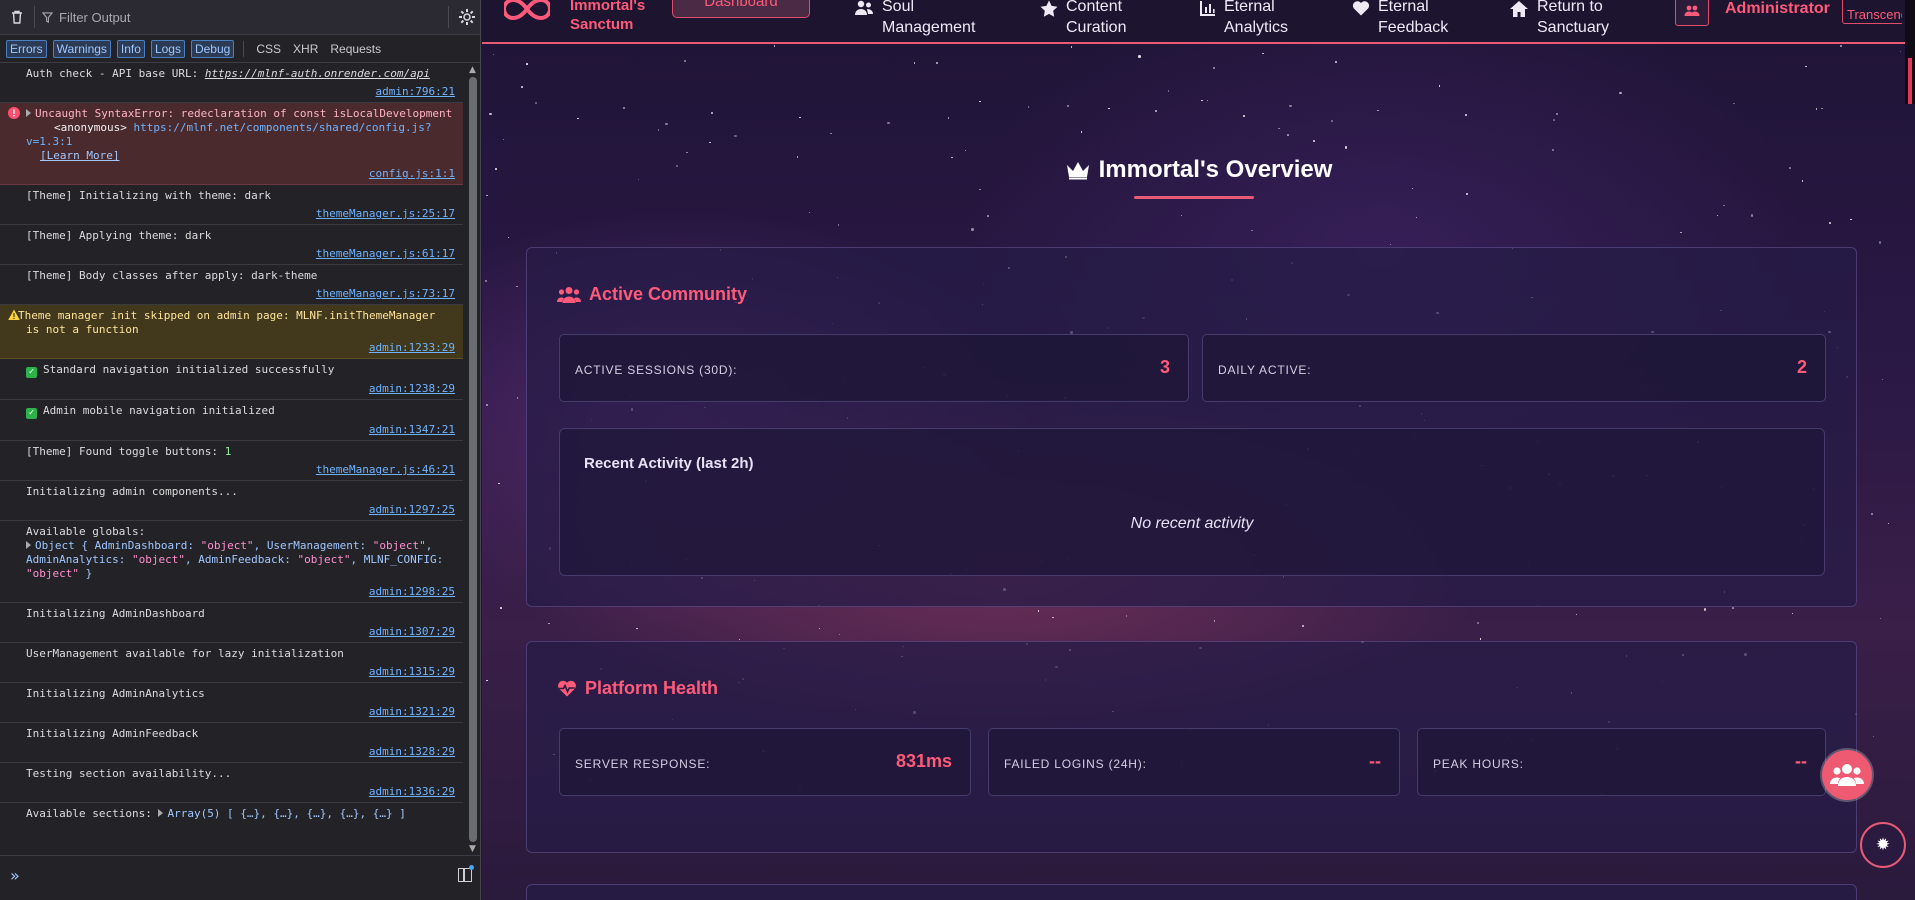  Describe the element at coordinates (1244, 19) in the screenshot. I see `nav-eternal-analytics: Eternal Analytics` at that location.